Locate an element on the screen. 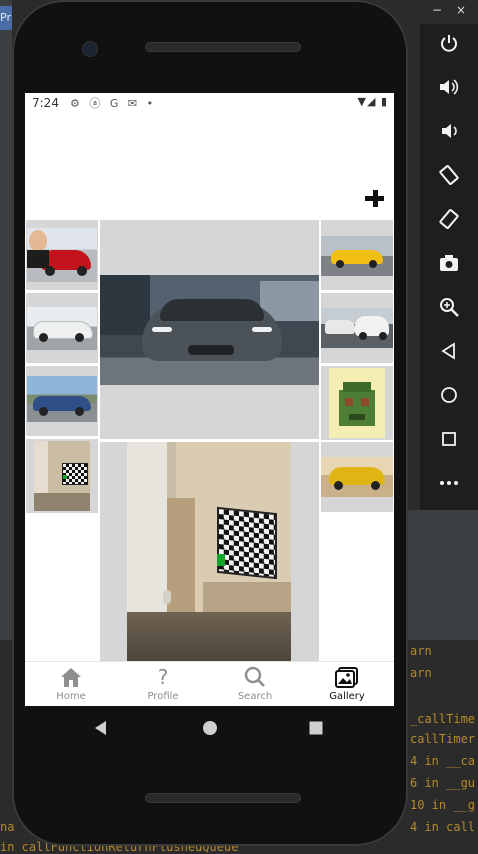 Image resolution: width=478 pixels, height=854 pixels. system-icons: ▼◢ ▮ is located at coordinates (372, 101).